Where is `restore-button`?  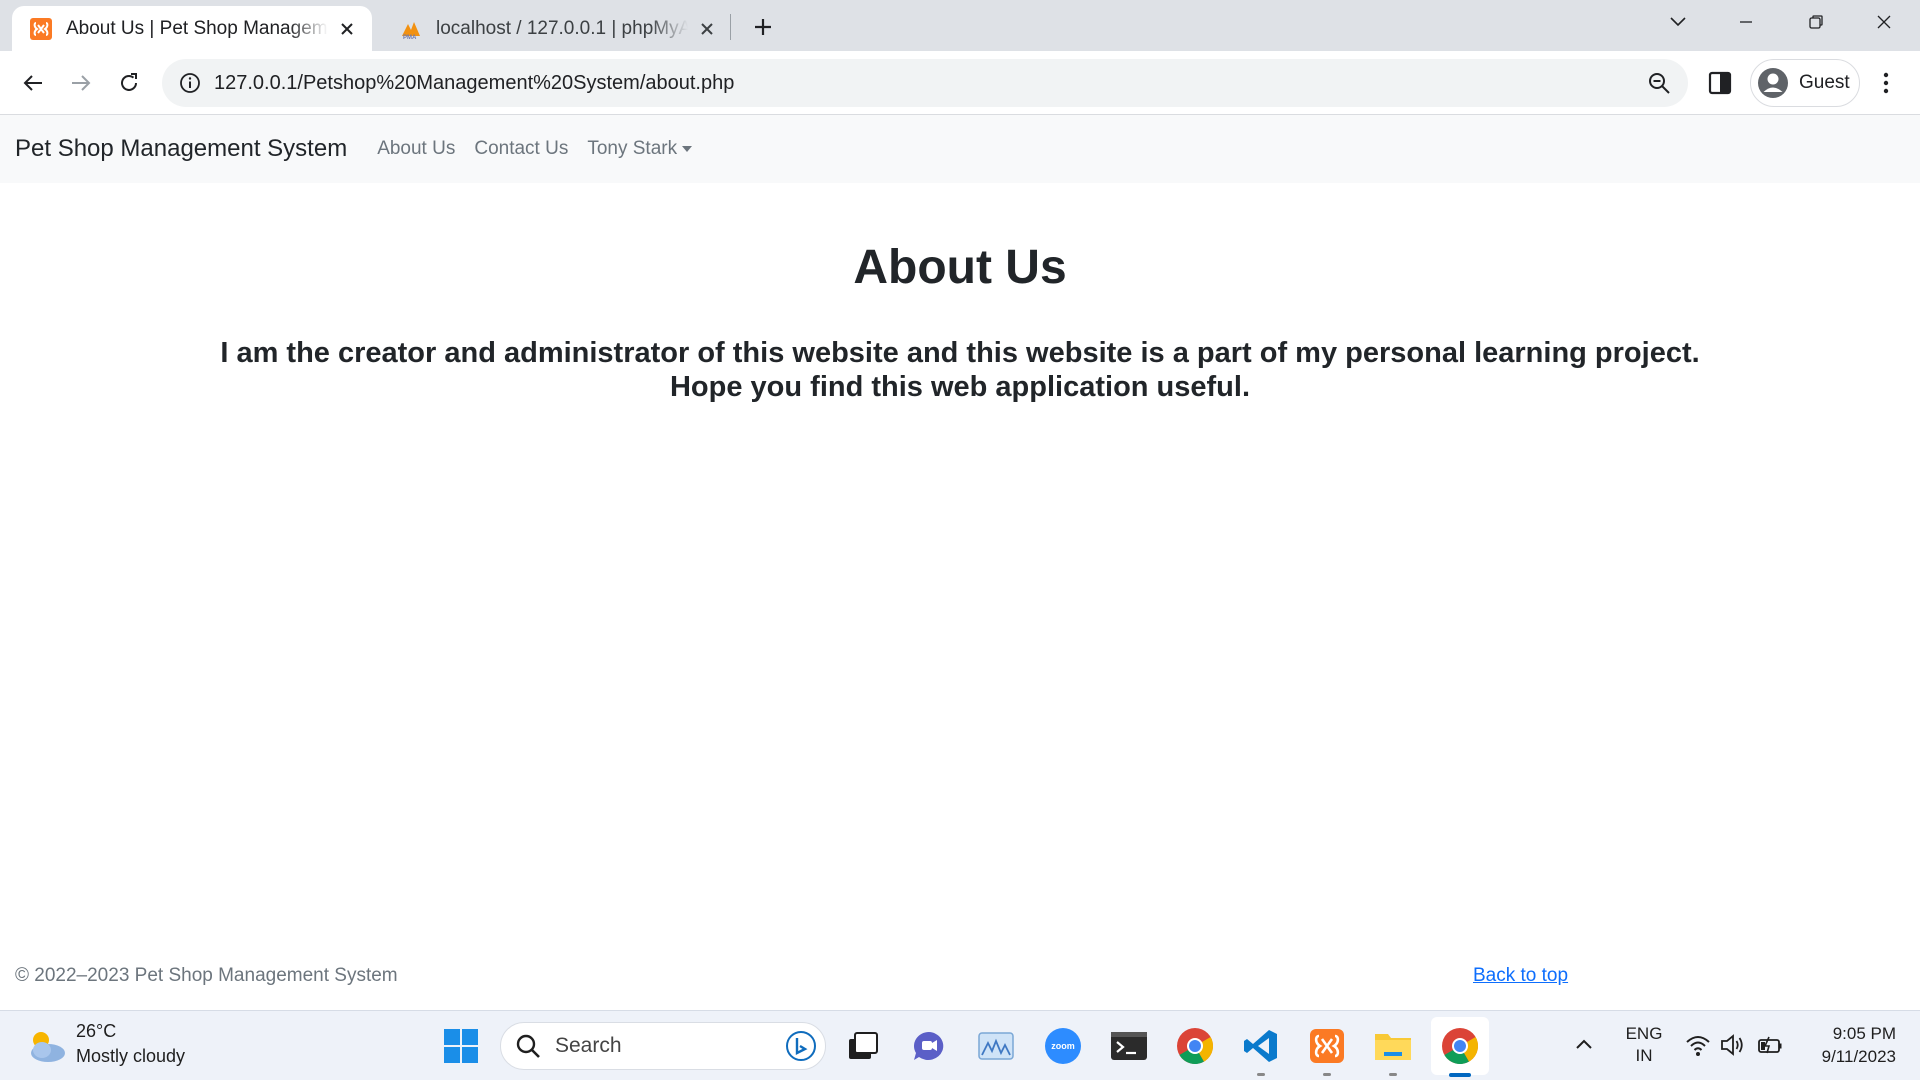
restore-button is located at coordinates (1816, 22).